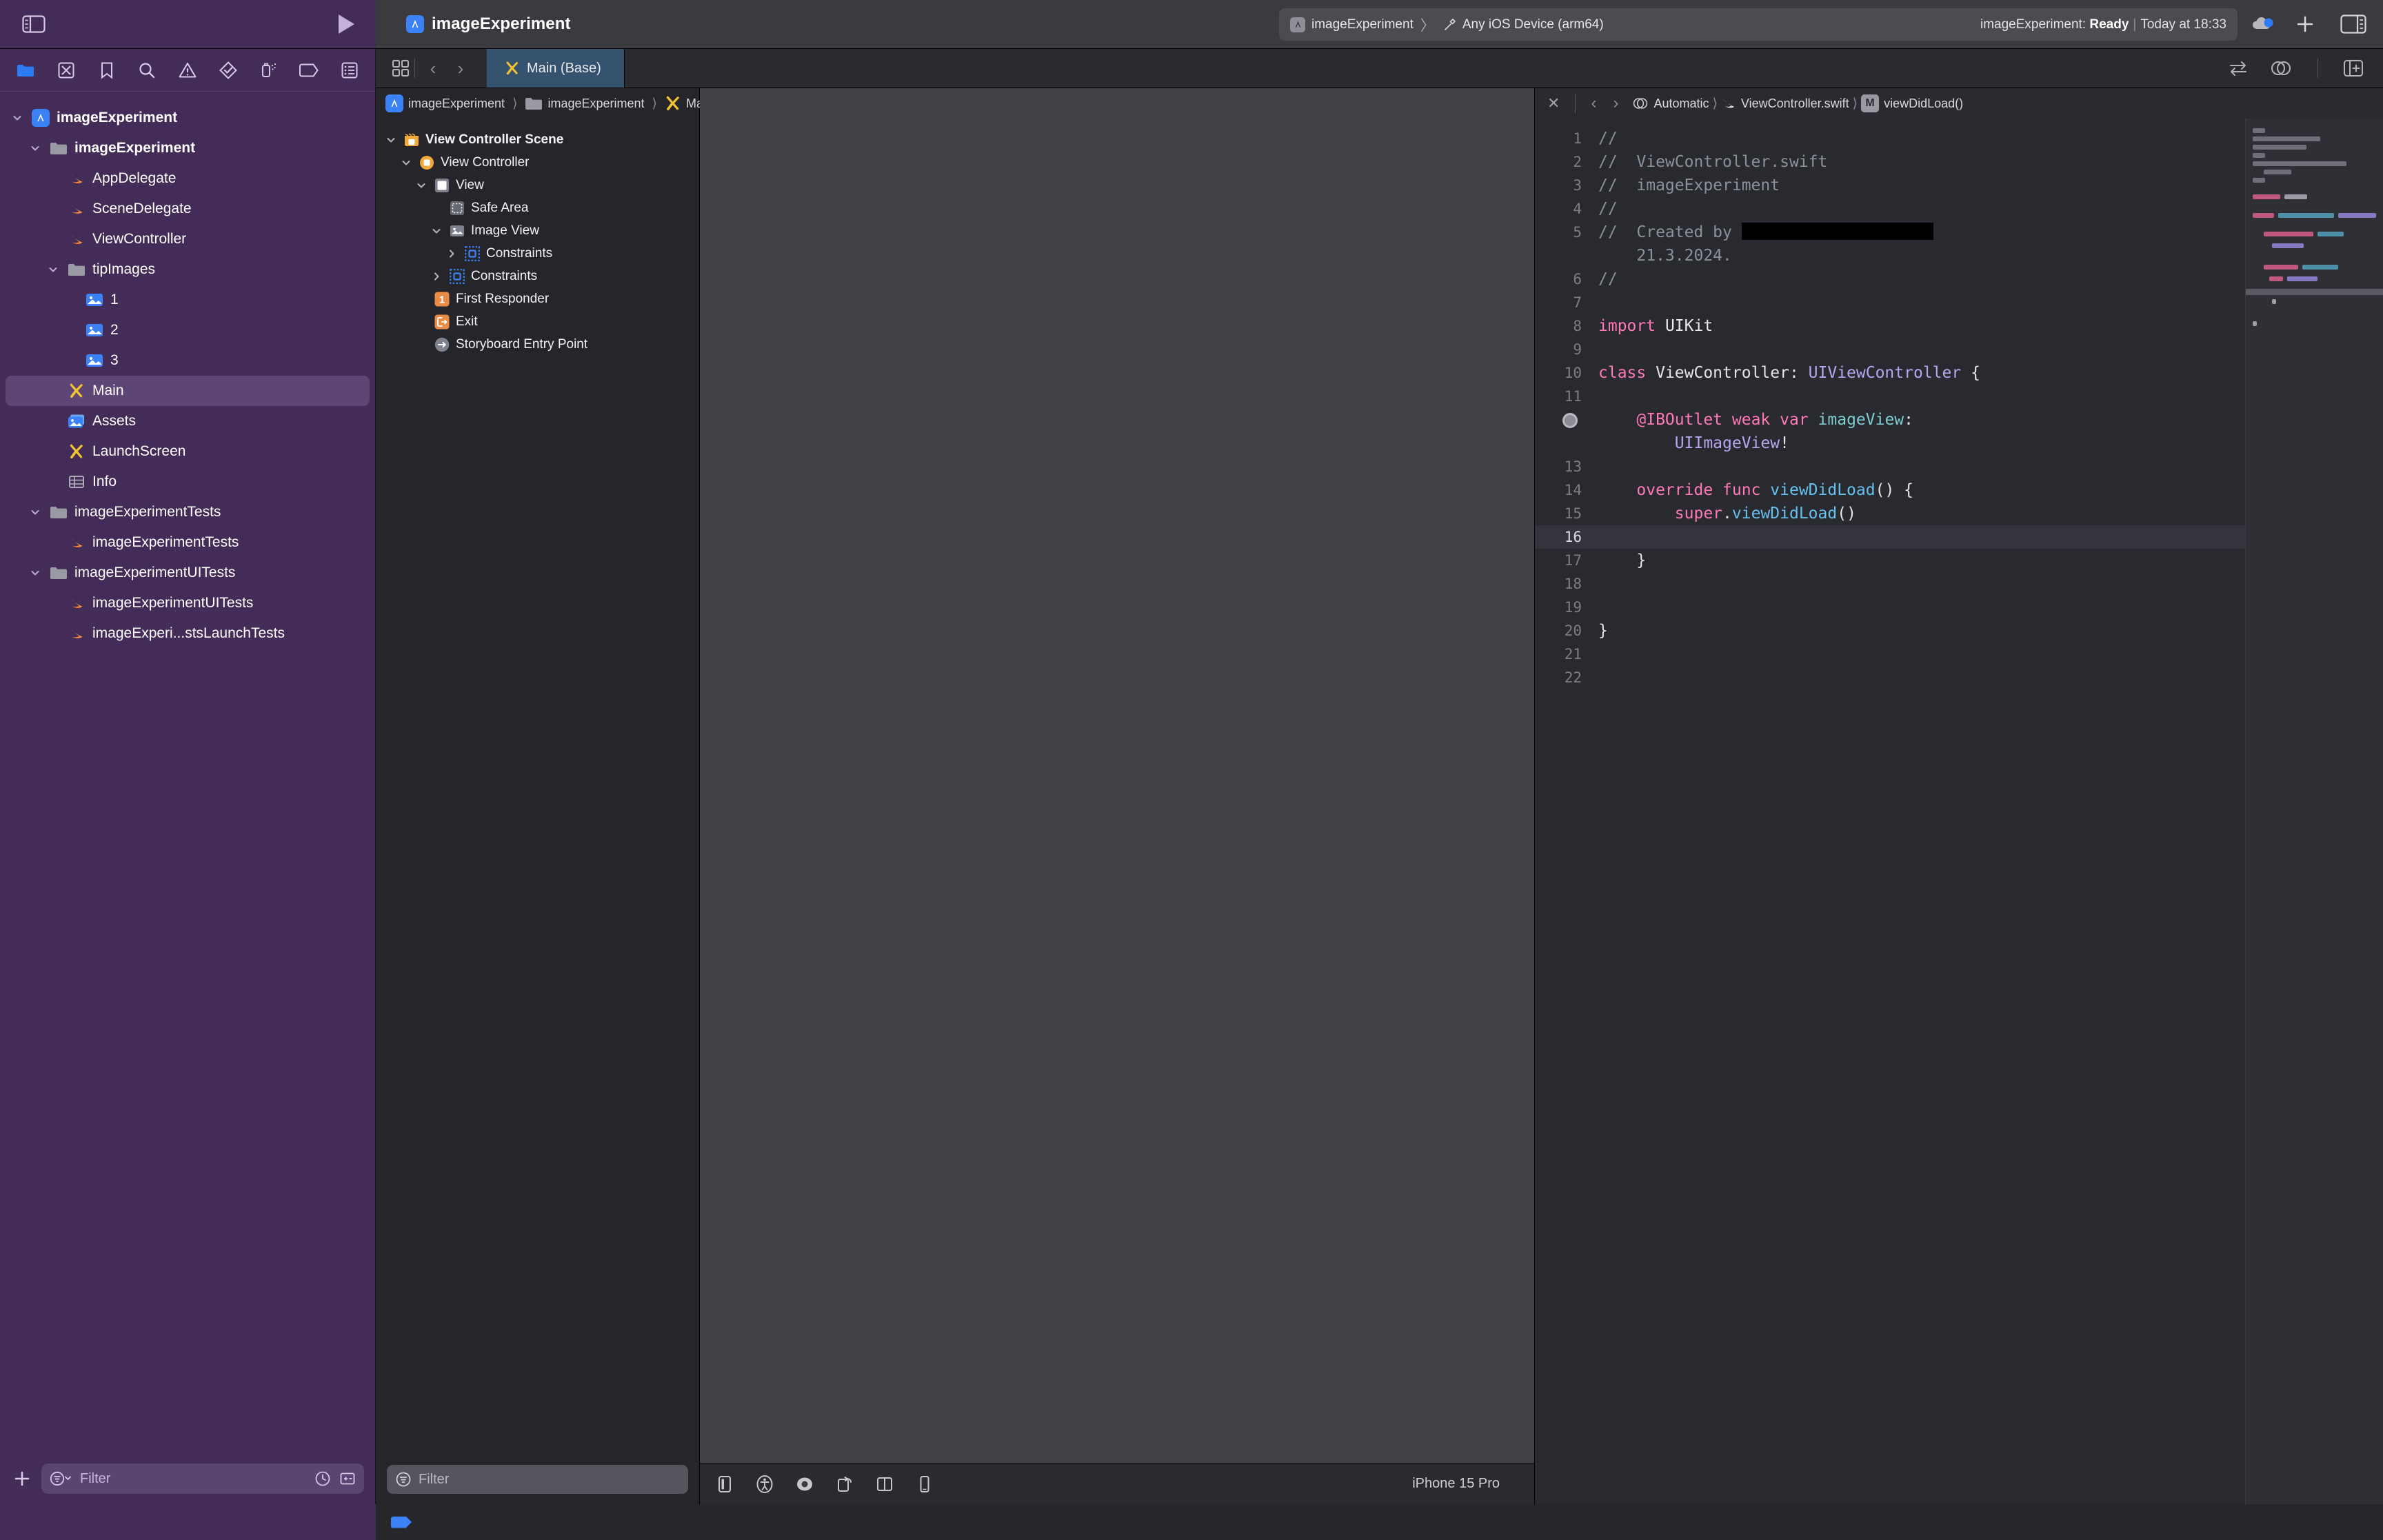  What do you see at coordinates (1563, 630) in the screenshot?
I see `line-number-20: 20` at bounding box center [1563, 630].